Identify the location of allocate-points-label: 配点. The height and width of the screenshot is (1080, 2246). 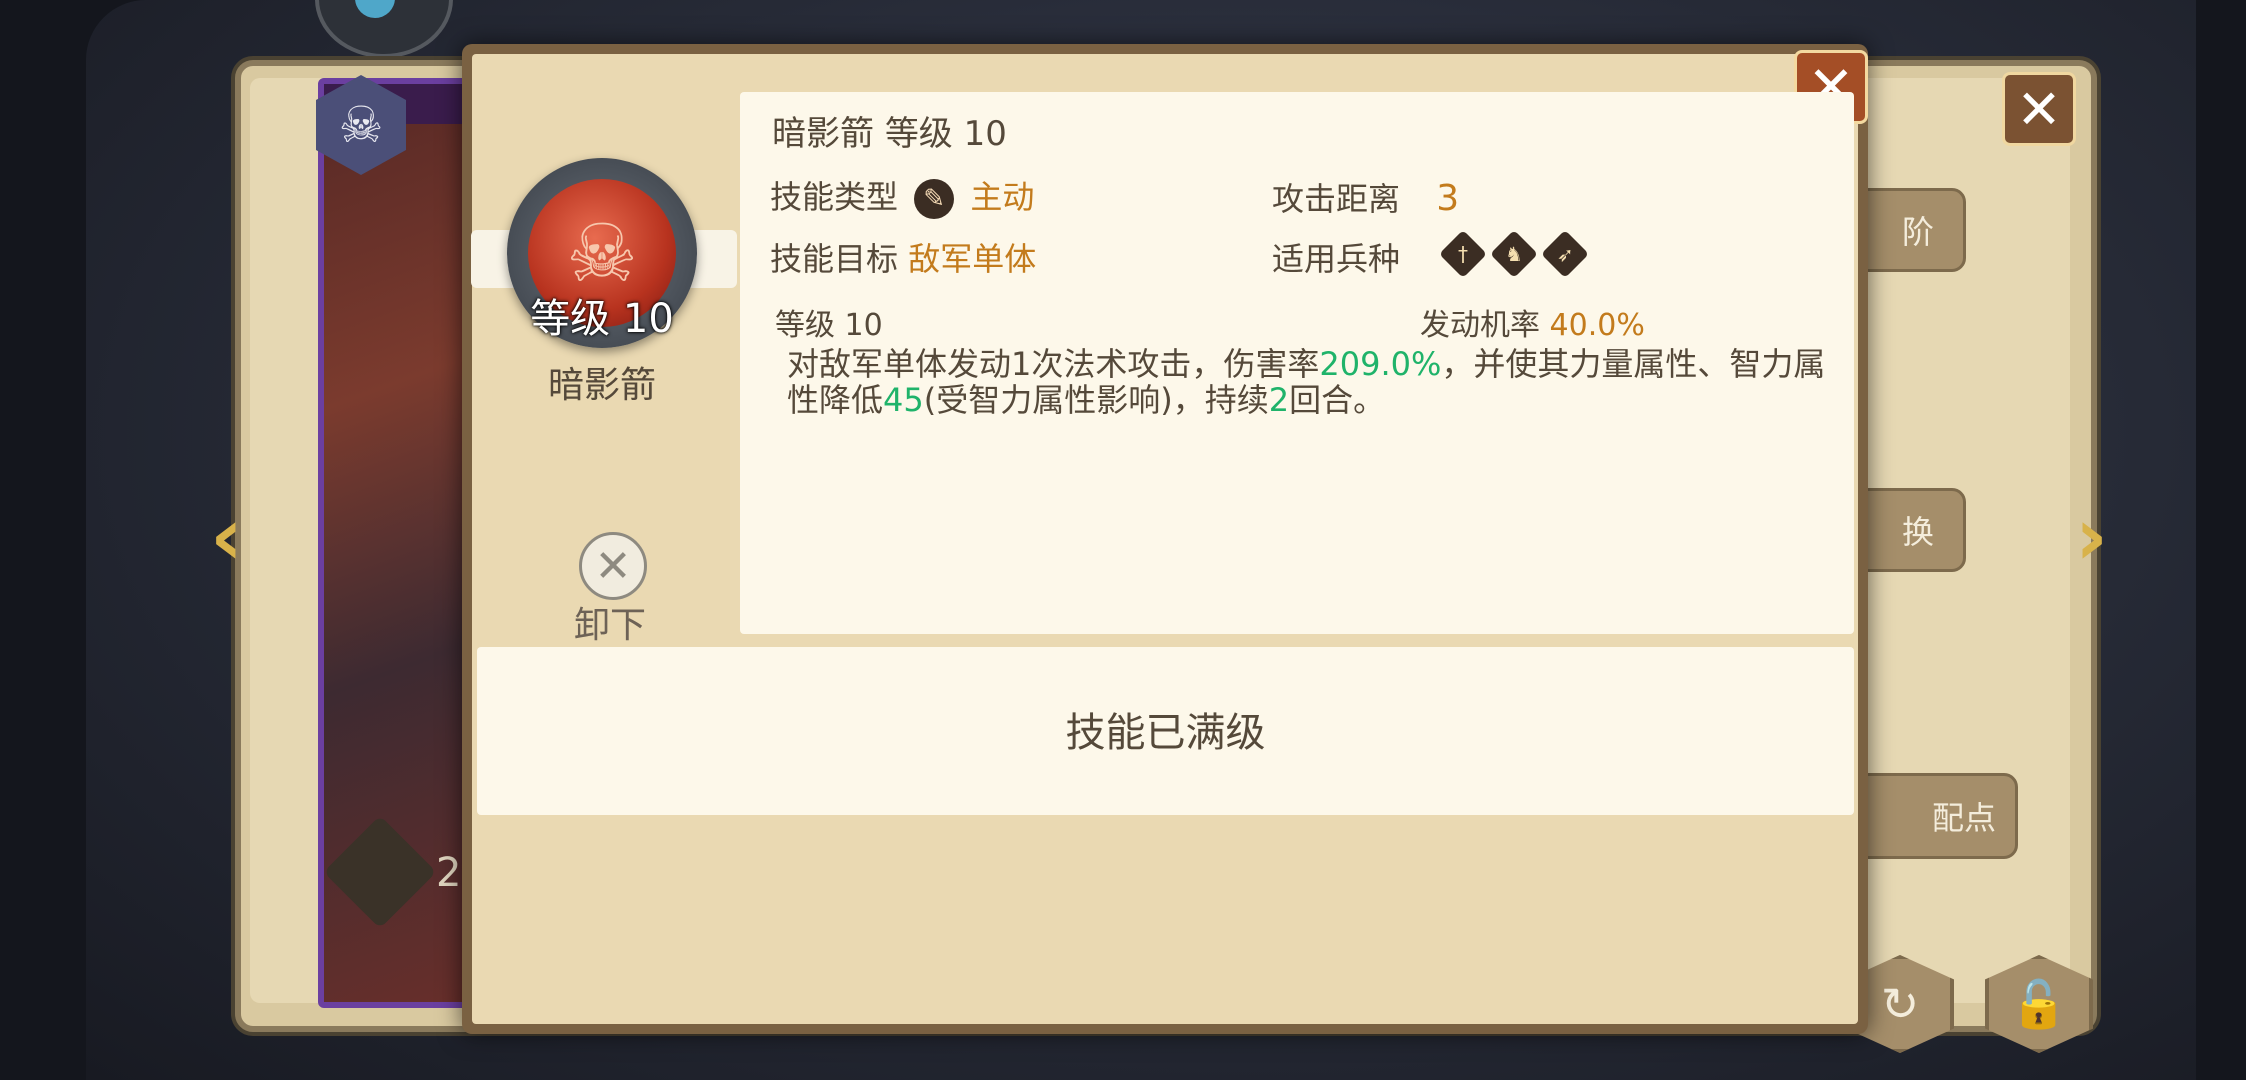
(1963, 818).